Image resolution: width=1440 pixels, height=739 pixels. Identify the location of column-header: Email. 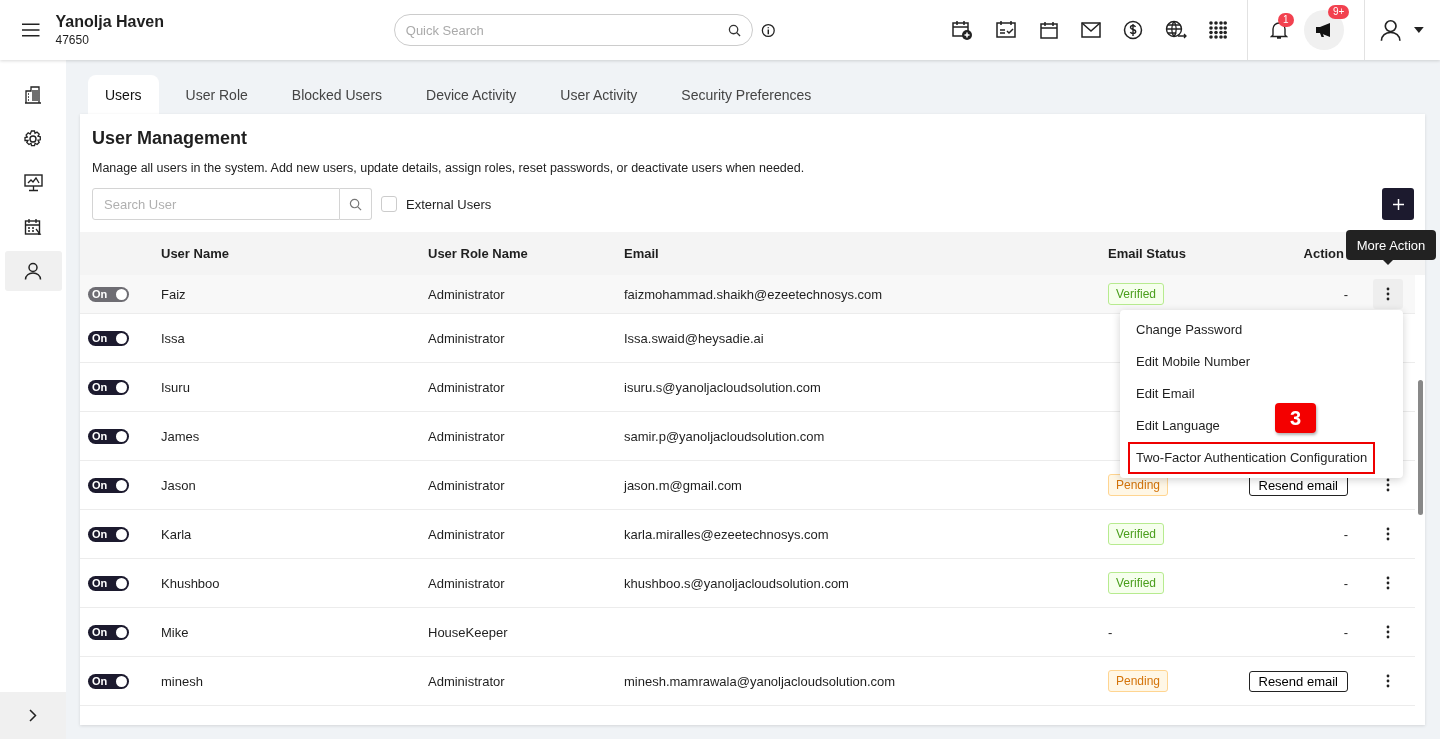
(641, 253).